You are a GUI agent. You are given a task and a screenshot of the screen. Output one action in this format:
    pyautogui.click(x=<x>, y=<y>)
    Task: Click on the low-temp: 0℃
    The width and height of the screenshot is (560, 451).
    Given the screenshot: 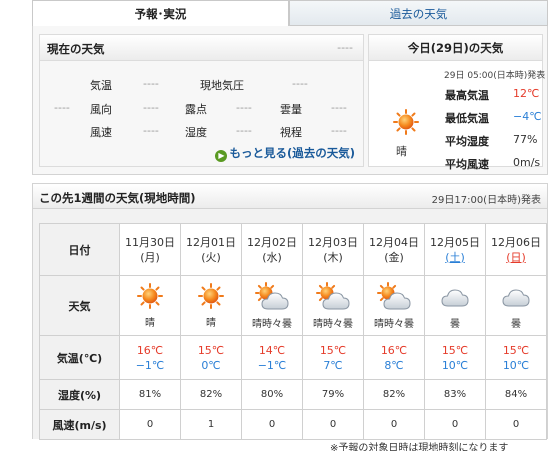 What is the action you would take?
    pyautogui.click(x=211, y=365)
    